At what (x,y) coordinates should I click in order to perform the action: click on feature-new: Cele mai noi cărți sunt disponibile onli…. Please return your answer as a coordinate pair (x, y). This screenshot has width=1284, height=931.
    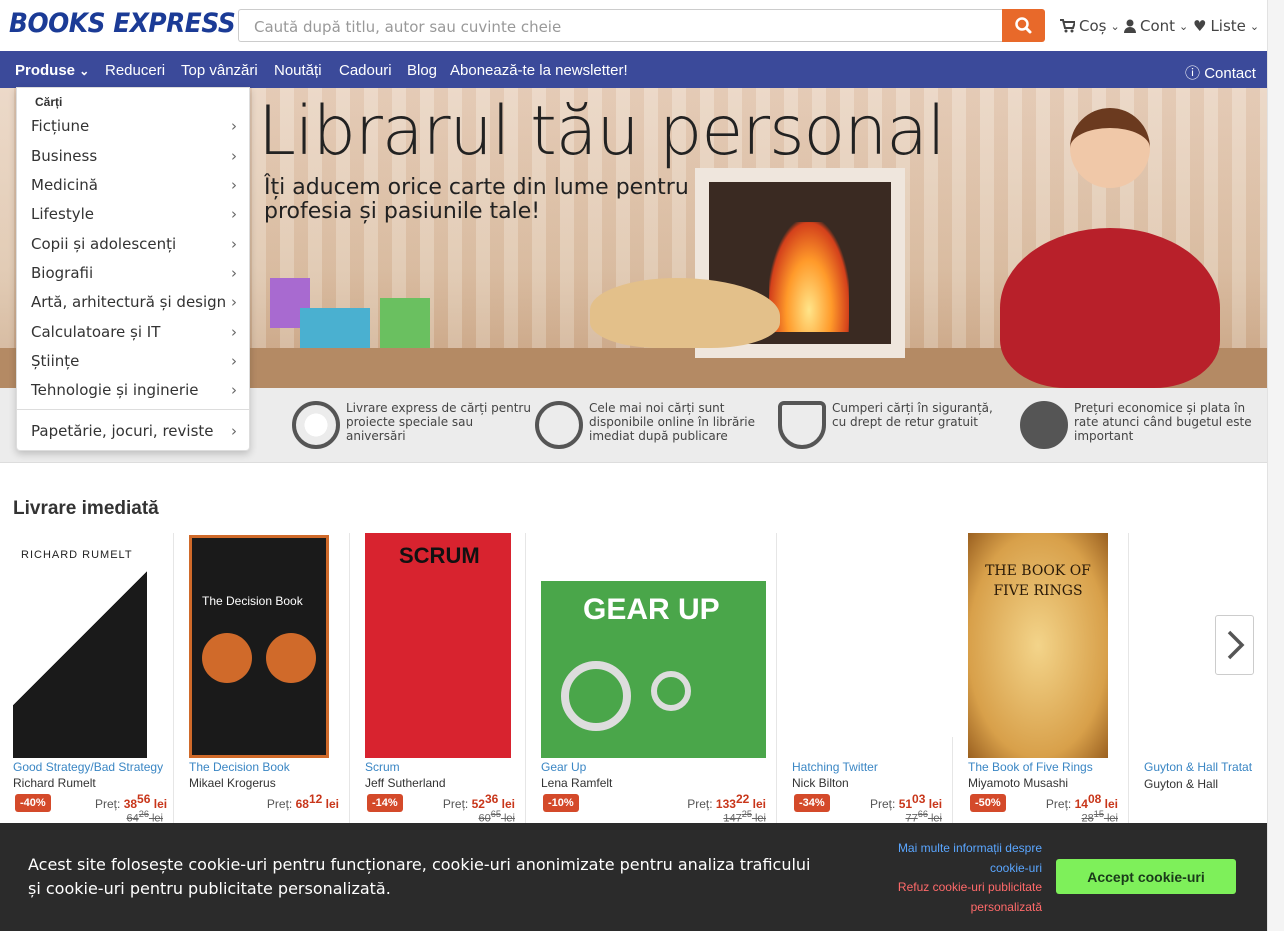
    Looking at the image, I should click on (649, 425).